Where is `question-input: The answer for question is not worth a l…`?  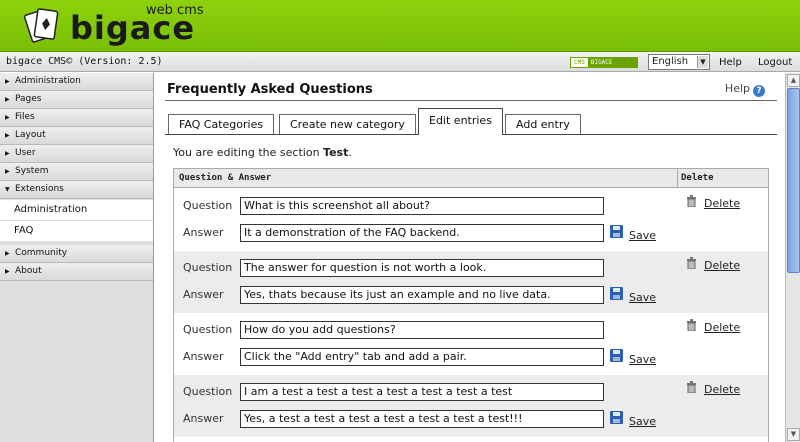 question-input: The answer for question is not worth a l… is located at coordinates (422, 268).